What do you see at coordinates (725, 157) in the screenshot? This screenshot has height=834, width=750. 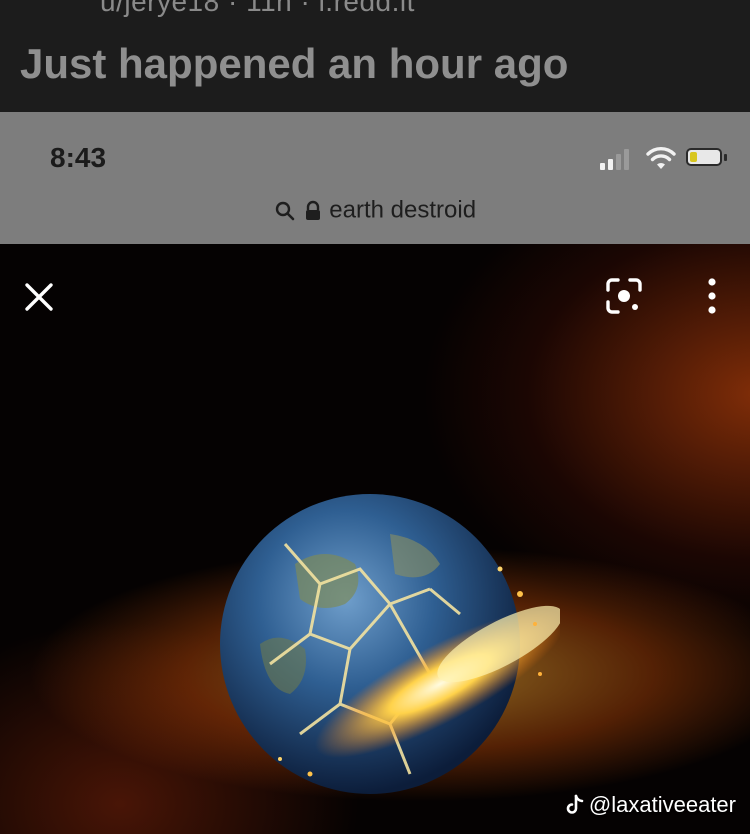 I see `battery-tip` at bounding box center [725, 157].